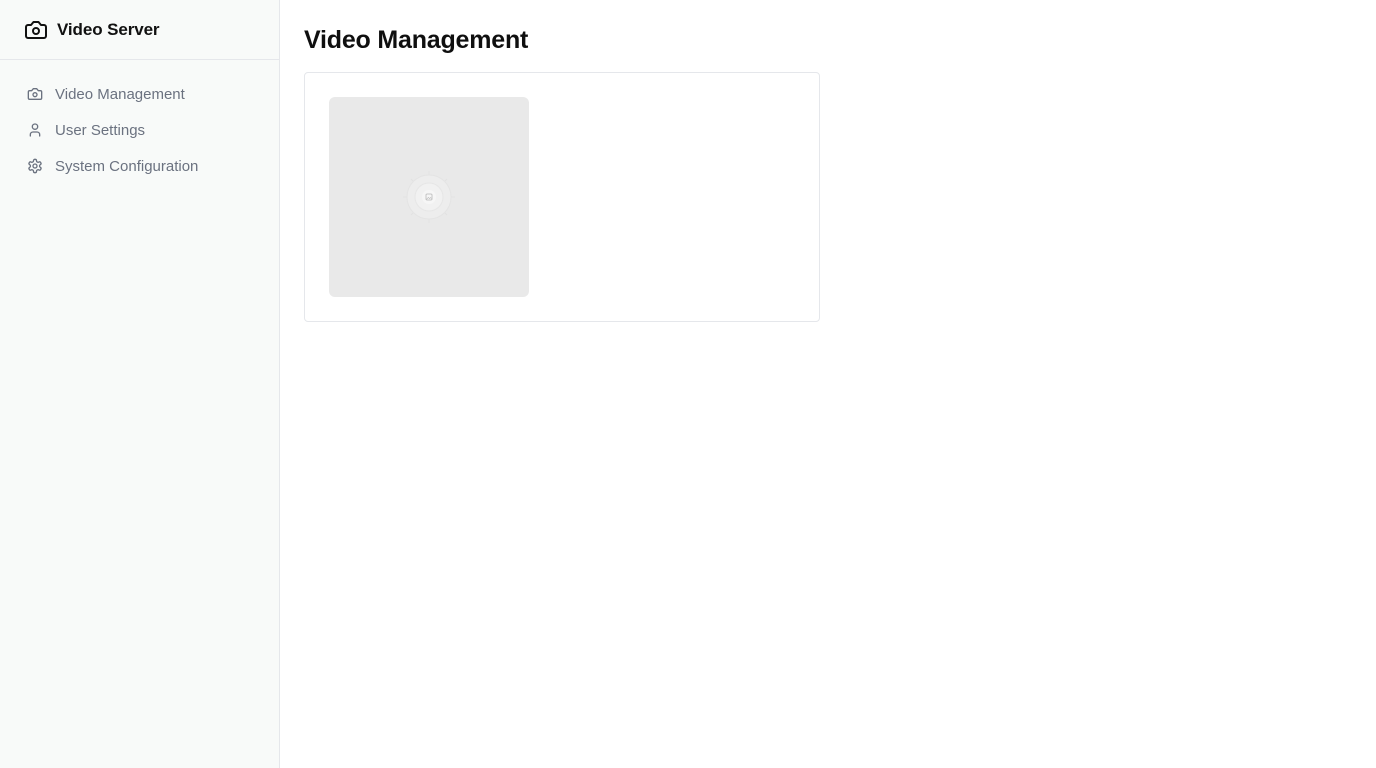 The image size is (1376, 768). I want to click on brand-header: Video Server, so click(139, 30).